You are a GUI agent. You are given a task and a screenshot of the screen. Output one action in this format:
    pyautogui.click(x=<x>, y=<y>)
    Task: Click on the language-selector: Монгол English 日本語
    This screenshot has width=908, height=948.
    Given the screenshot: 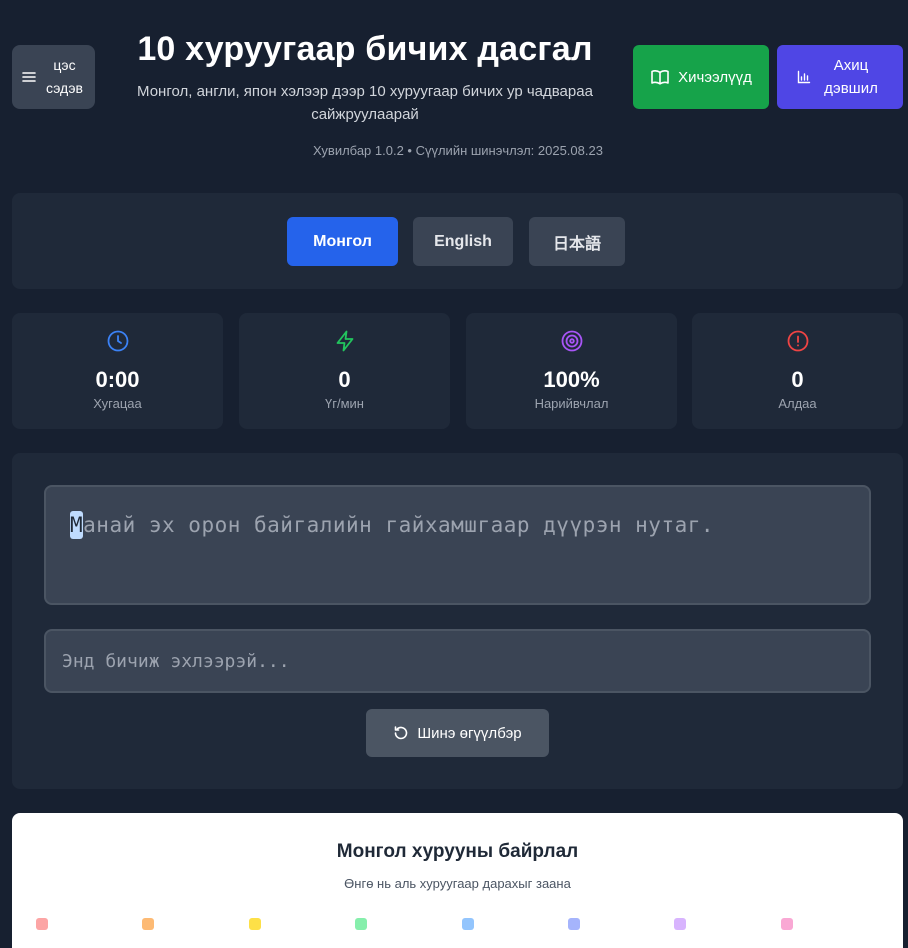 What is the action you would take?
    pyautogui.click(x=457, y=241)
    